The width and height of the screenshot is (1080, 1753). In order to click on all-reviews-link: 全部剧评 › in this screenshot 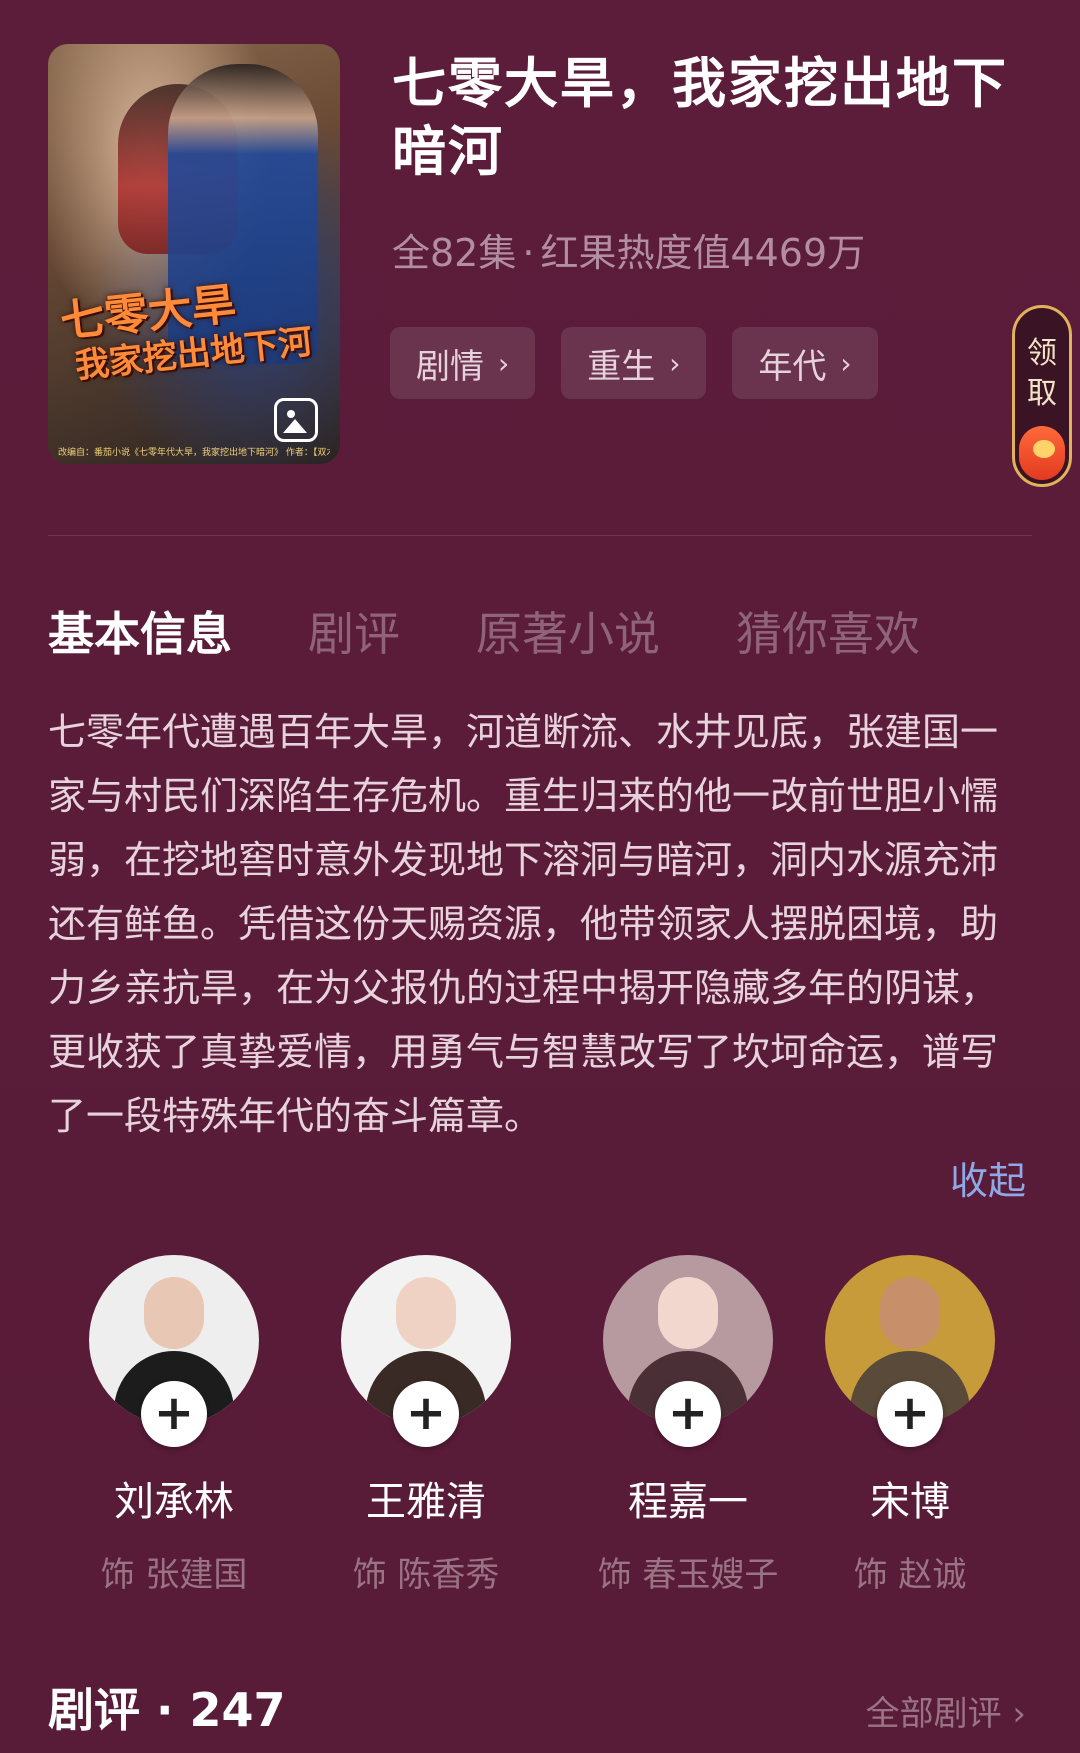, I will do `click(946, 1710)`.